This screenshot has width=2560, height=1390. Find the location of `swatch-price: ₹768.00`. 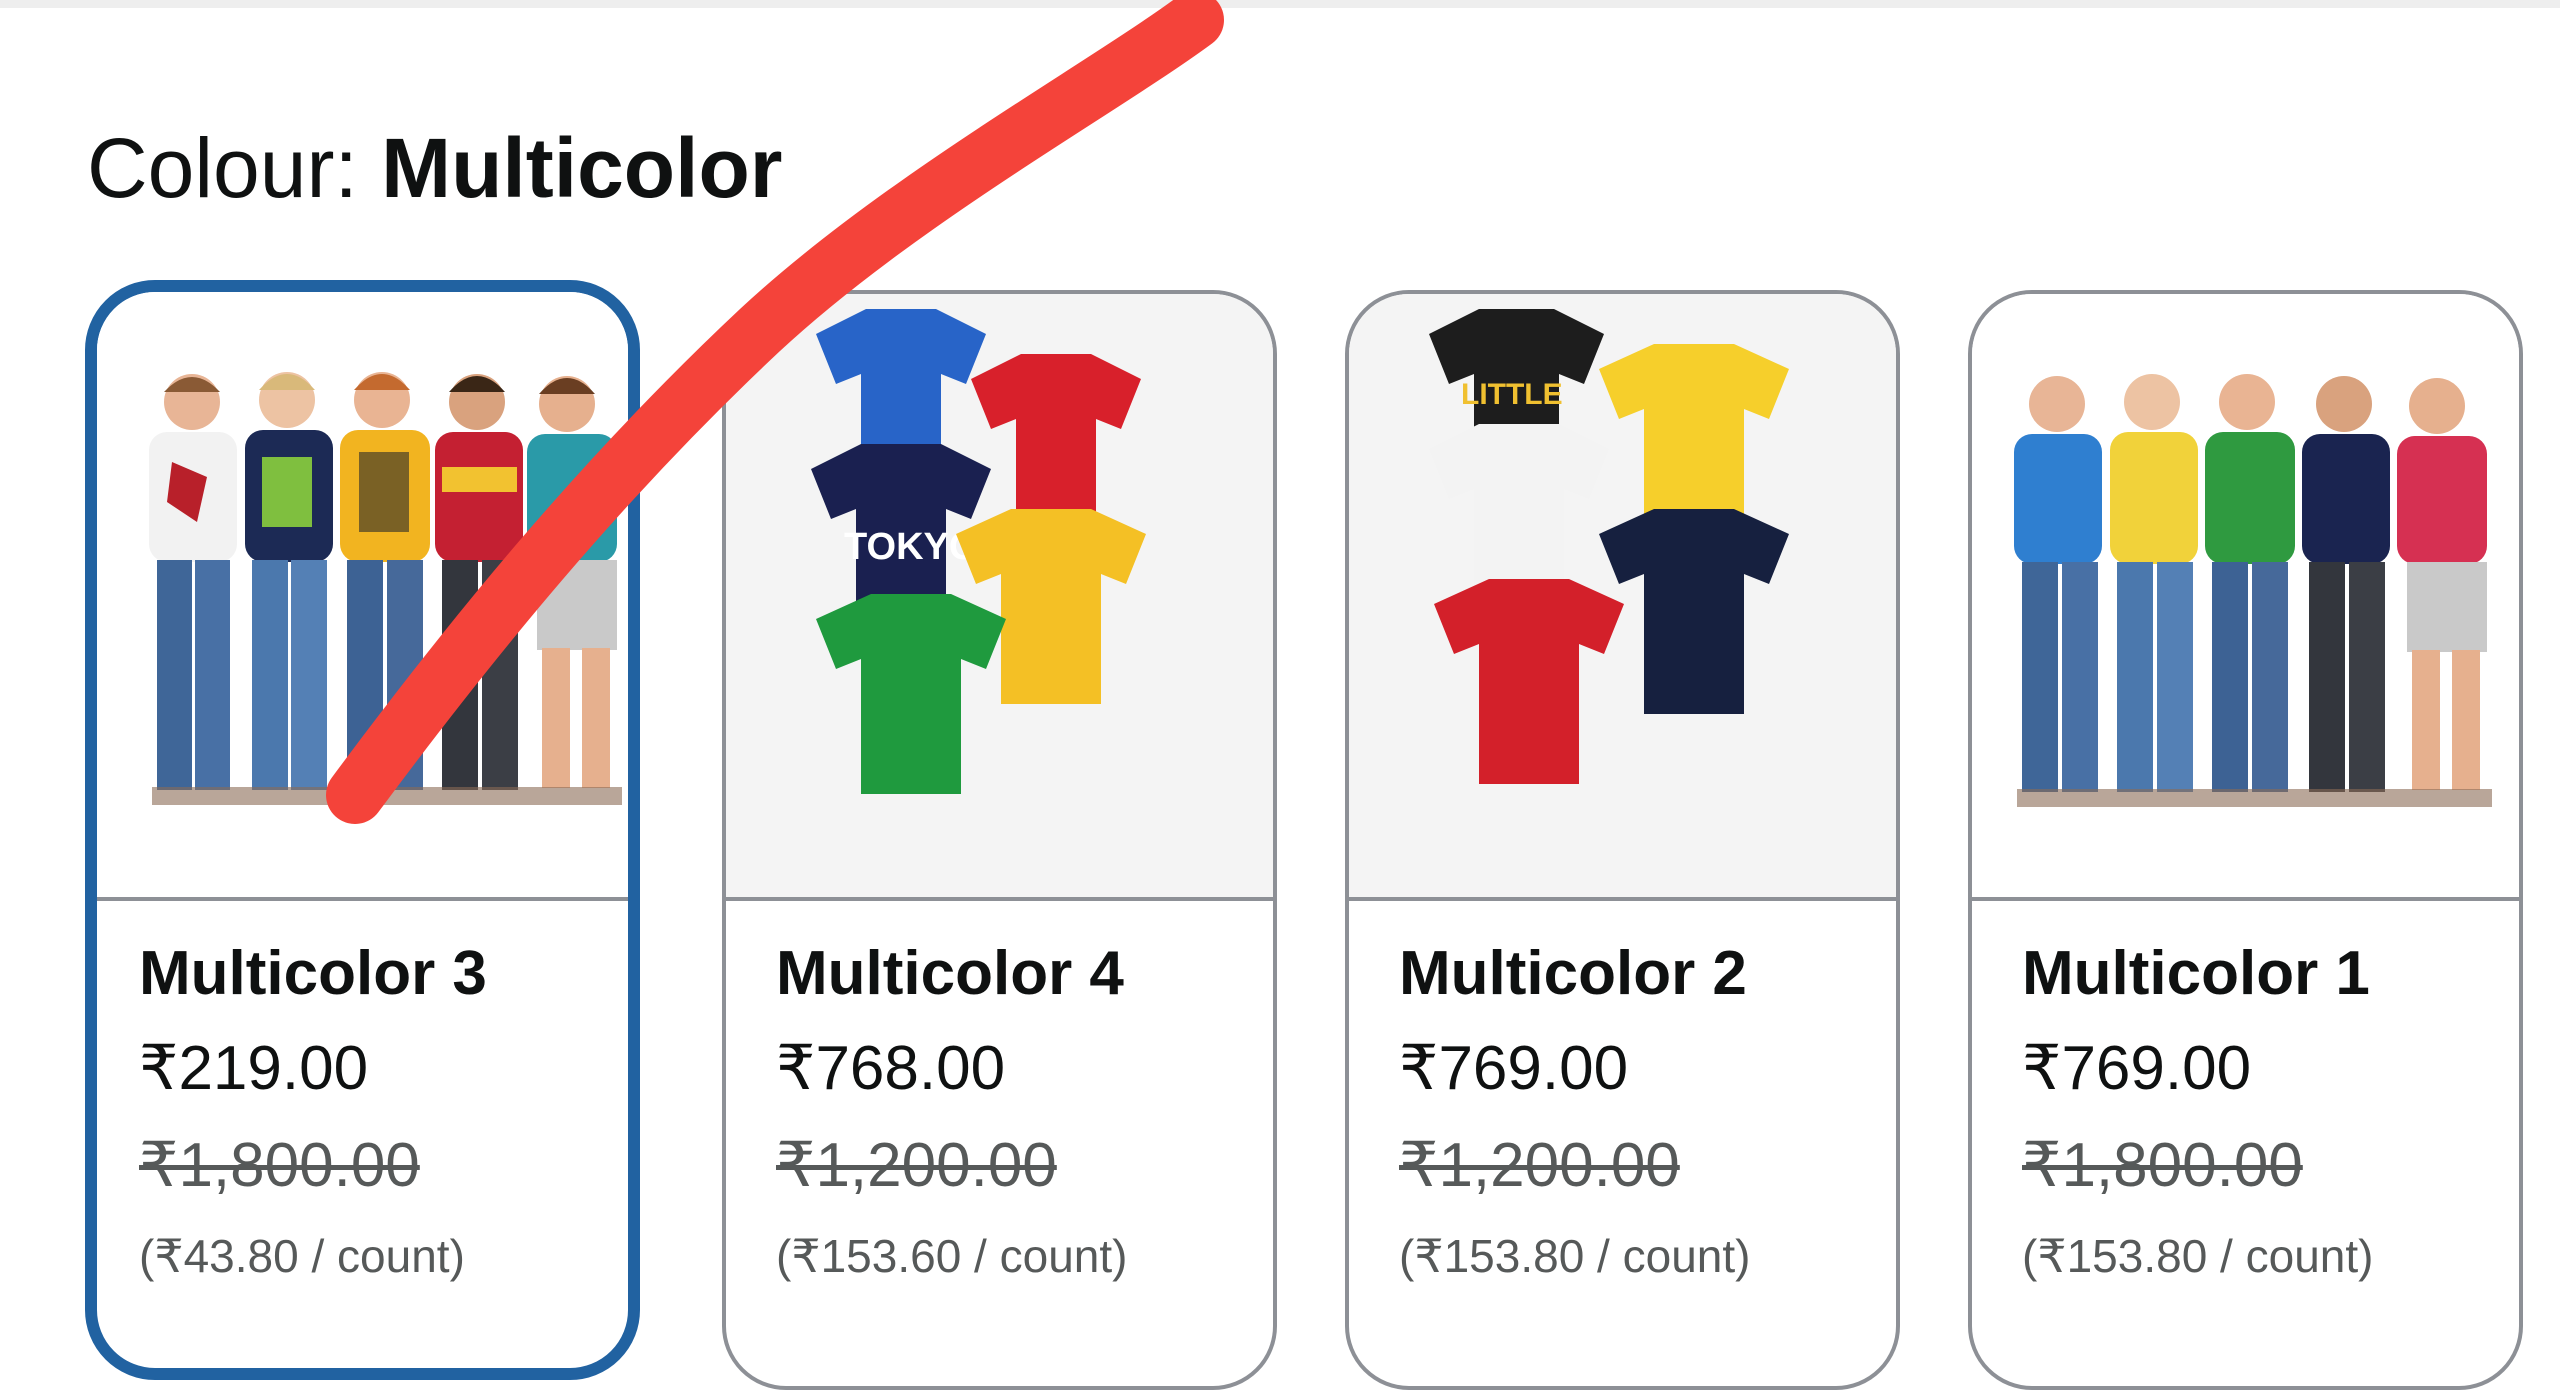

swatch-price: ₹768.00 is located at coordinates (891, 1068).